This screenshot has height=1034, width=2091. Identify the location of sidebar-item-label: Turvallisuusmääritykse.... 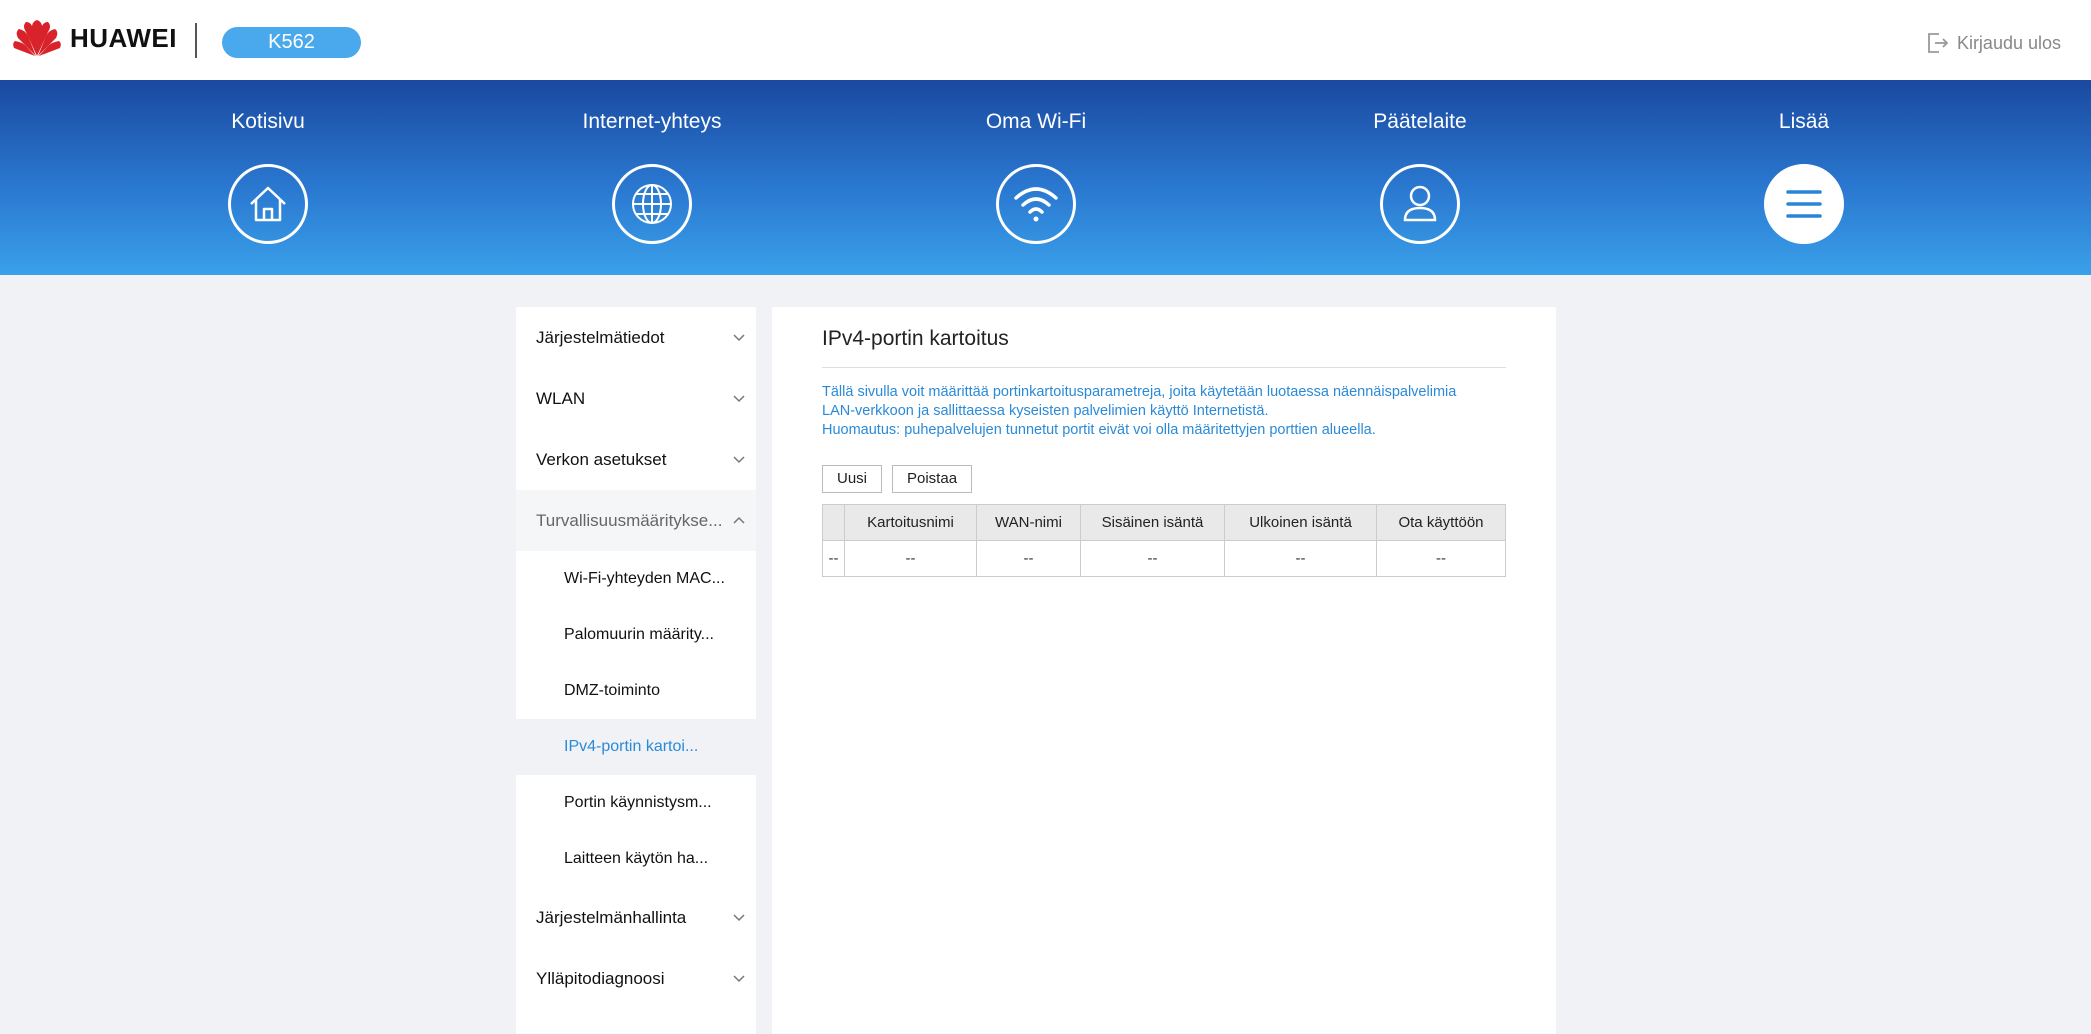
(629, 520).